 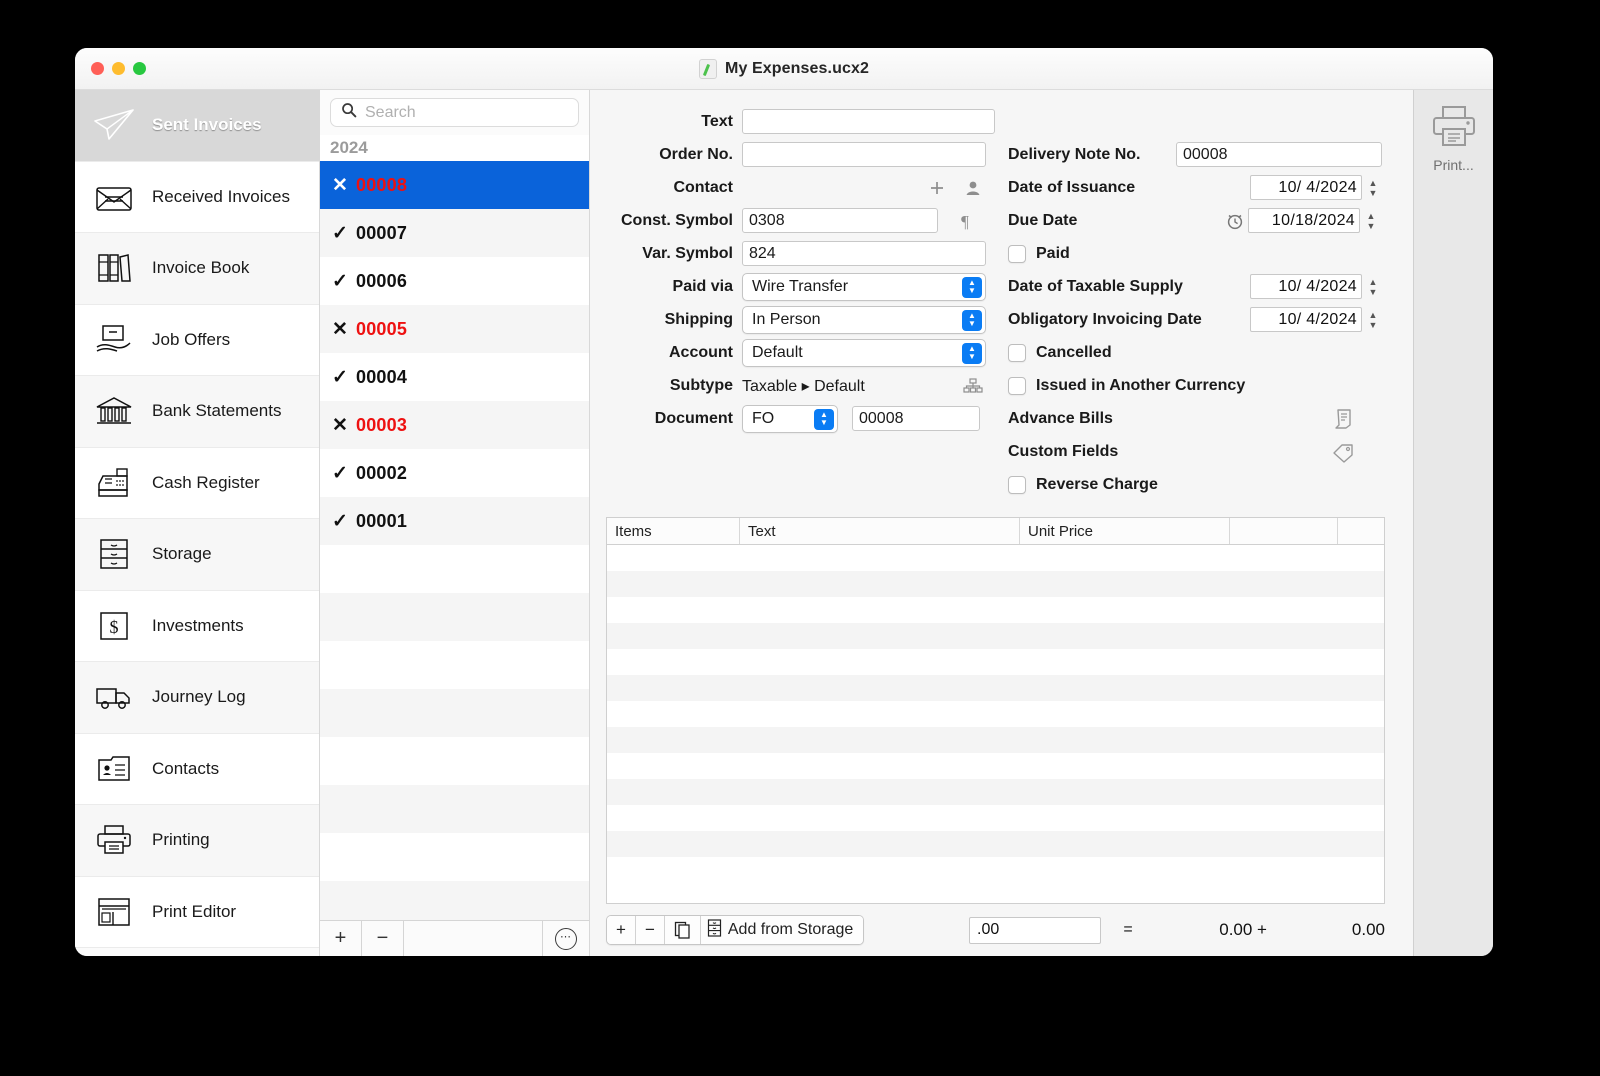 What do you see at coordinates (965, 221) in the screenshot?
I see `pilcrow-icon: ¶` at bounding box center [965, 221].